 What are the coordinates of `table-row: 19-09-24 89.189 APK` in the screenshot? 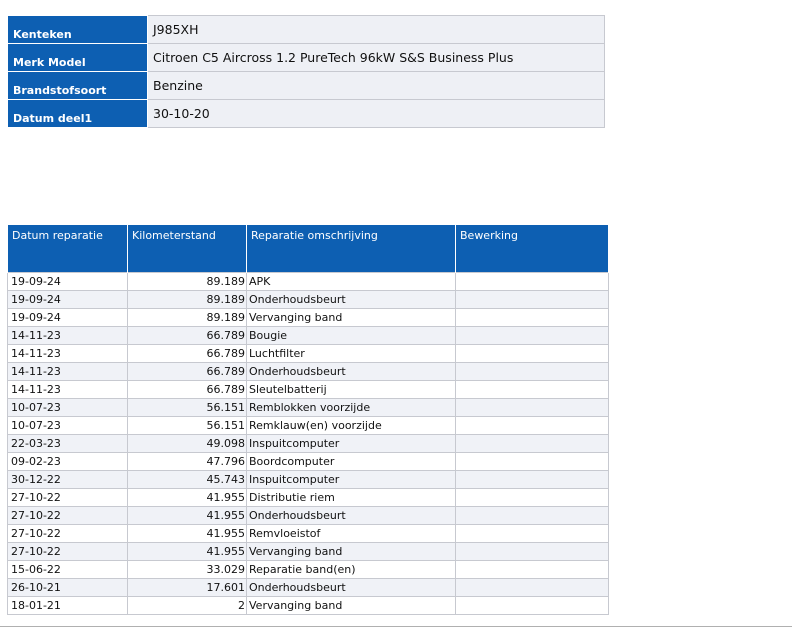 It's located at (308, 281).